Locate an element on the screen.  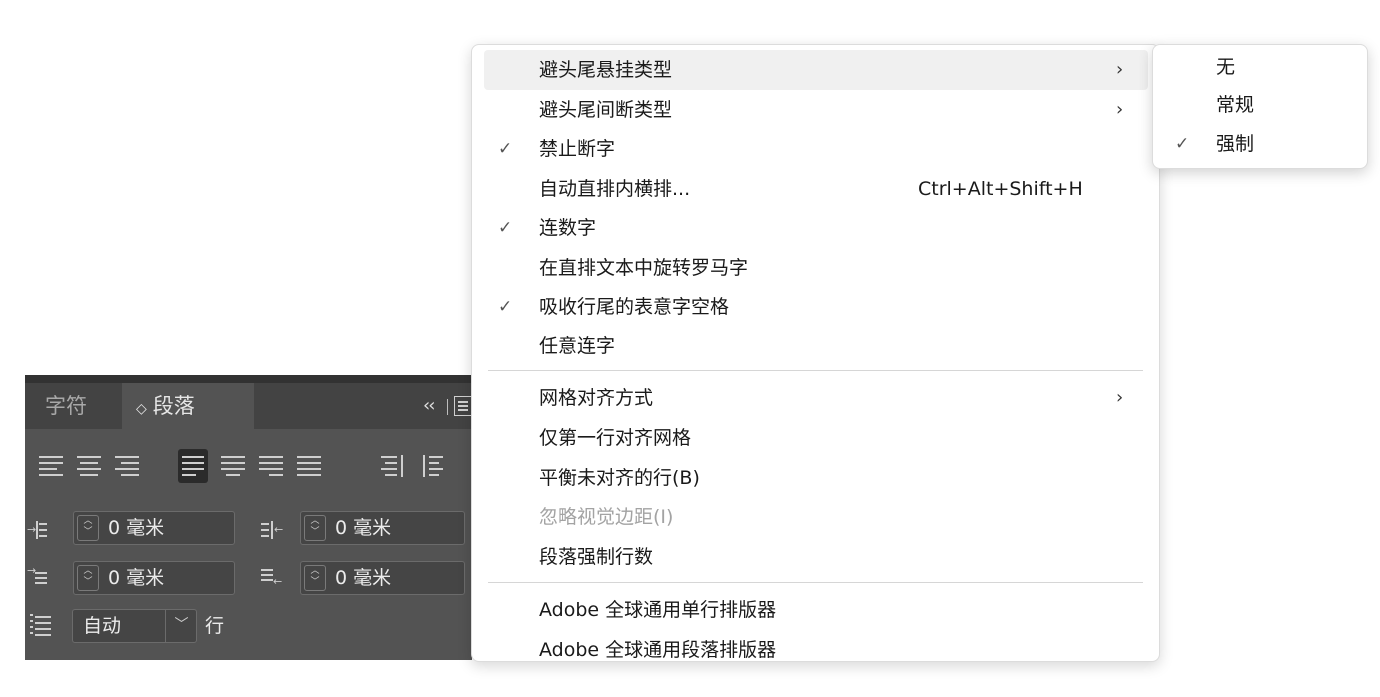
left-indent-stepper: ︿ ﹀ is located at coordinates (88, 528).